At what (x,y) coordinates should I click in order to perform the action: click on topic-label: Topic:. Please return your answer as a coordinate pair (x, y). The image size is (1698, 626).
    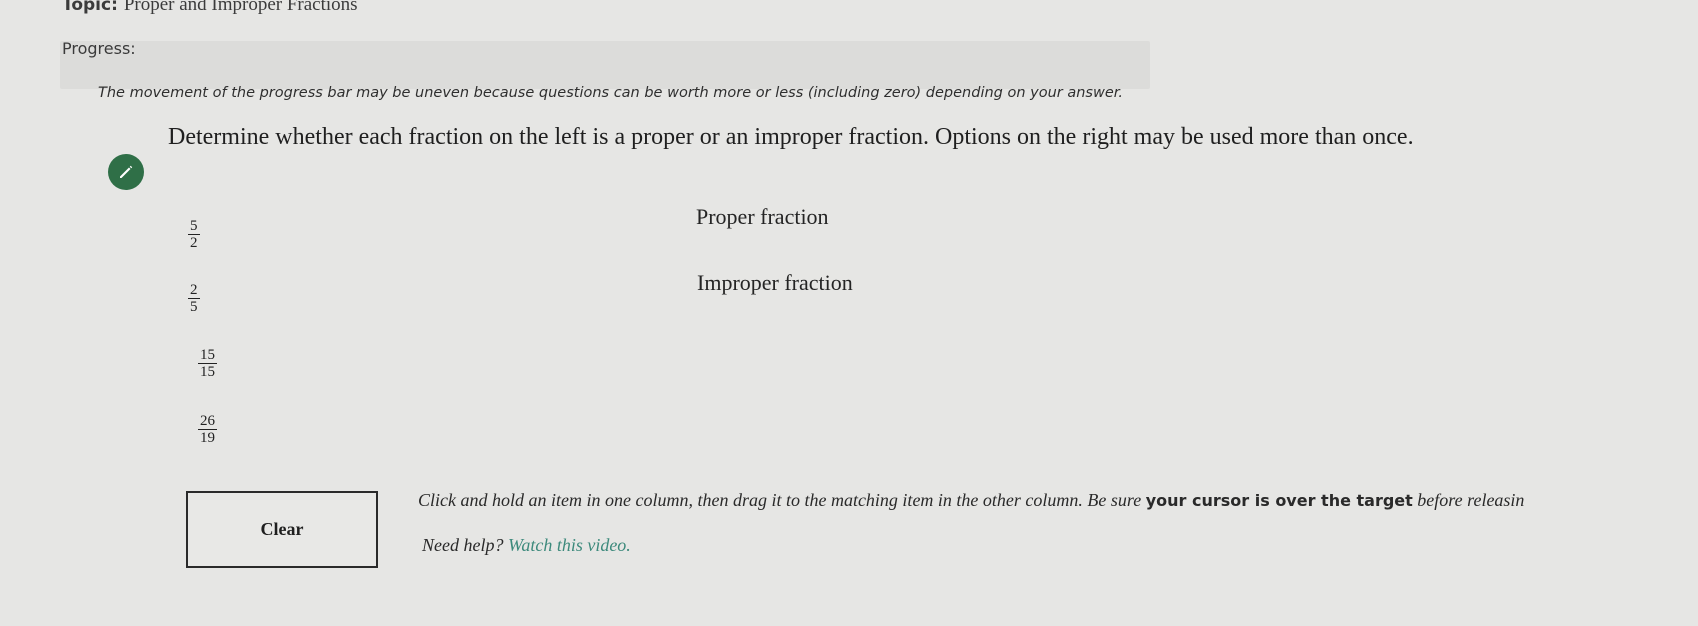
    Looking at the image, I should click on (90, 7).